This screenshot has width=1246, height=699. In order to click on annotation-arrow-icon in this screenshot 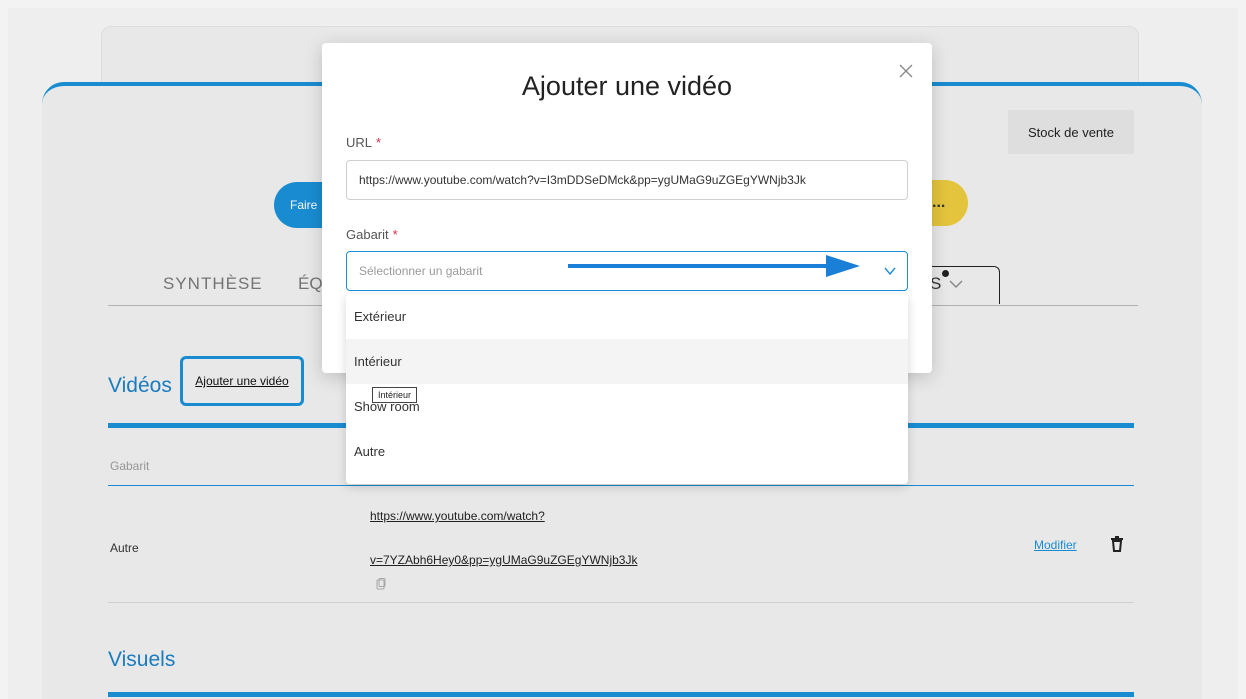, I will do `click(714, 266)`.